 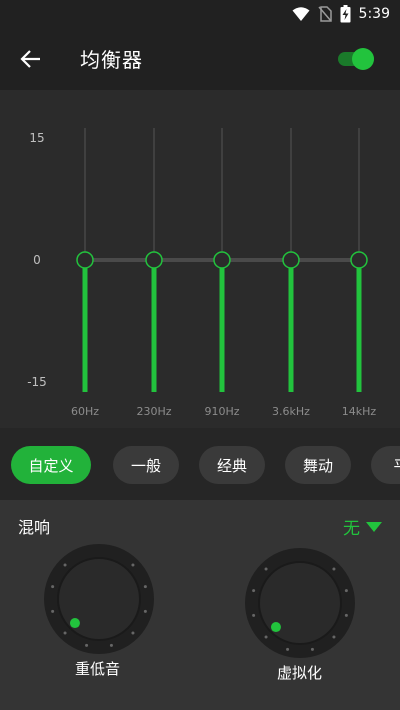 I want to click on status-bar: 5:39, so click(x=200, y=14).